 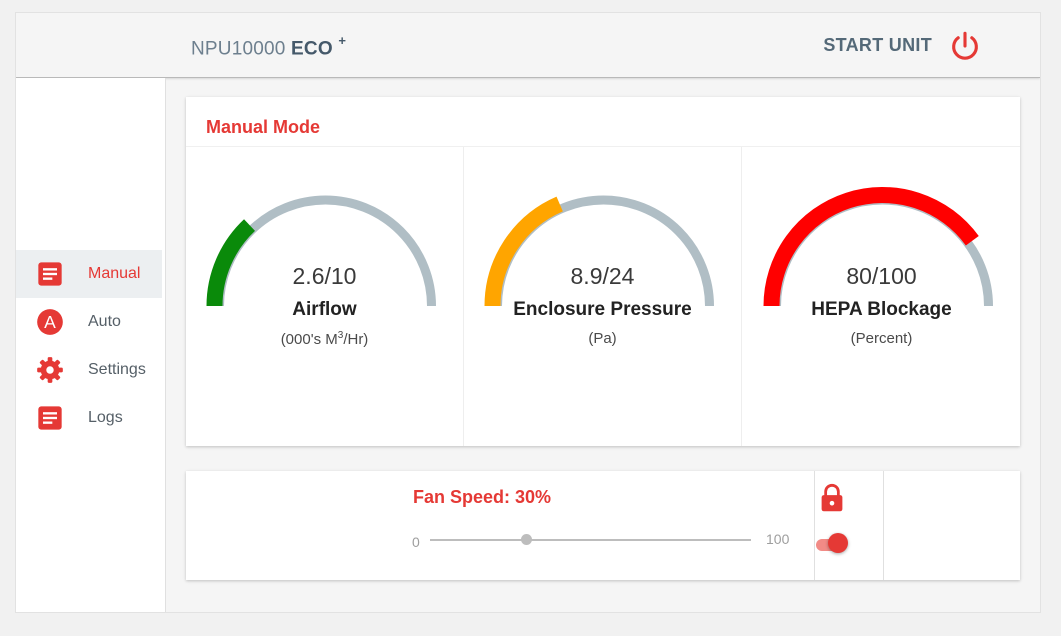 What do you see at coordinates (526, 539) in the screenshot?
I see `slider-thumb` at bounding box center [526, 539].